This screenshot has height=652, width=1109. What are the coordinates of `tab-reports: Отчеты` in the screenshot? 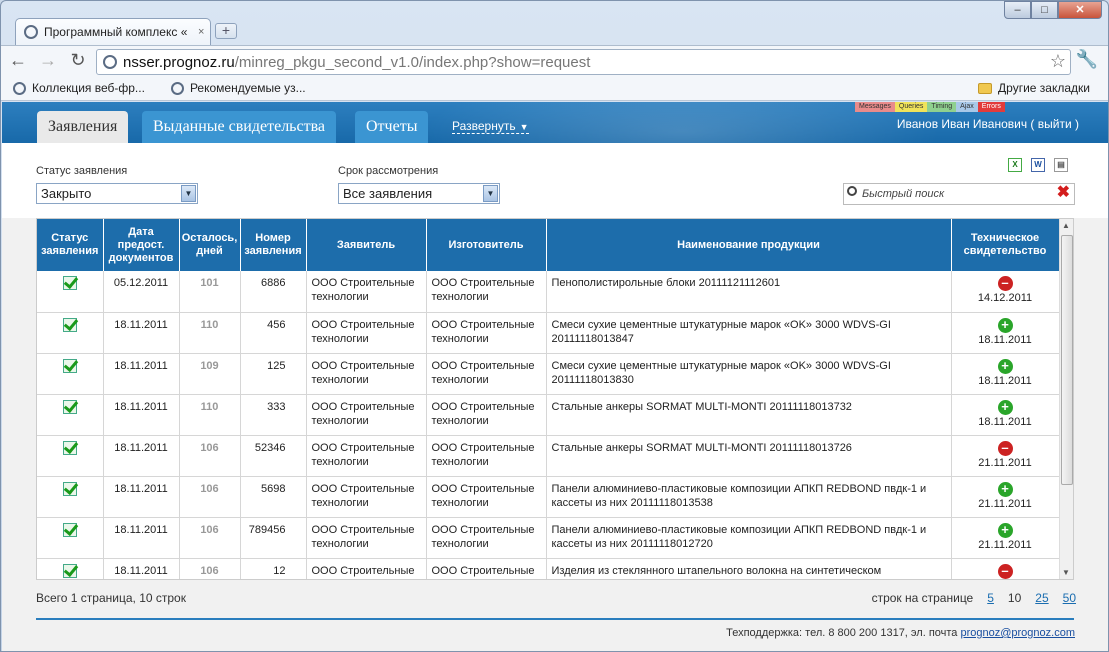 It's located at (392, 127).